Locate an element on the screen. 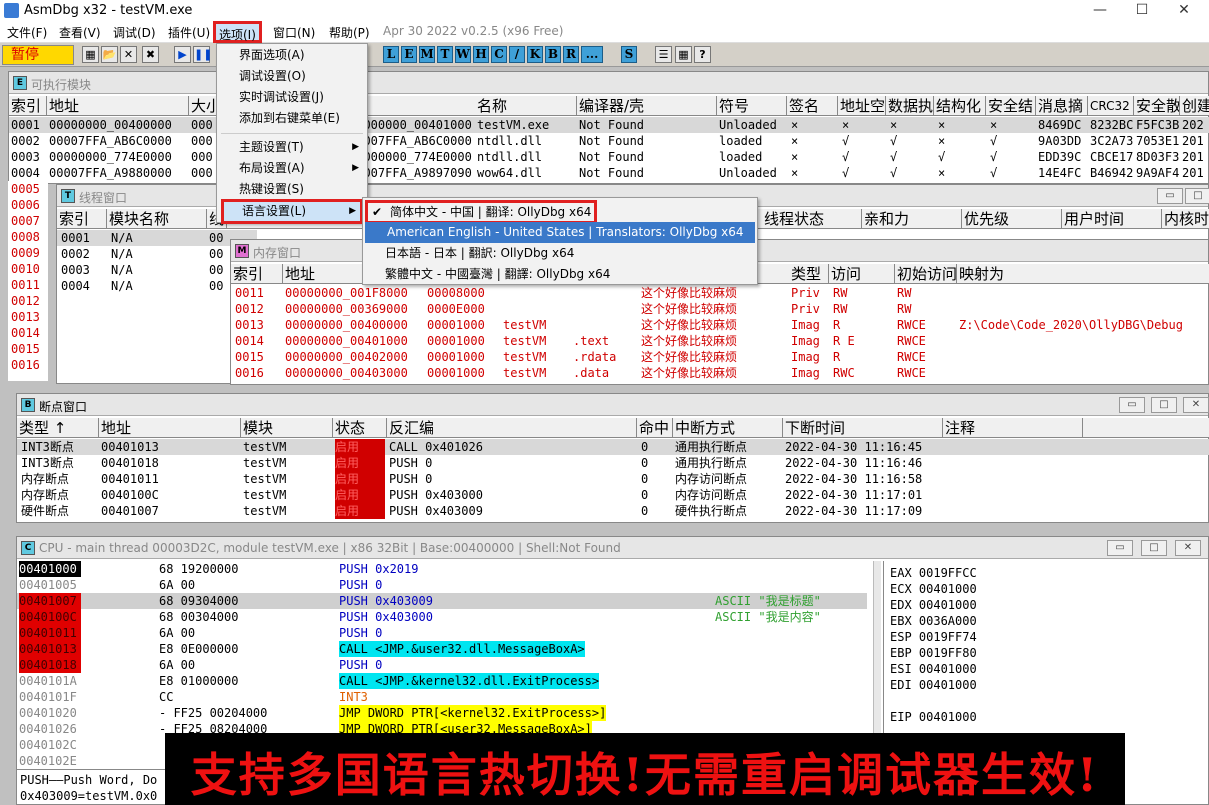 The width and height of the screenshot is (1209, 805). breakpoints-button: B is located at coordinates (553, 54).